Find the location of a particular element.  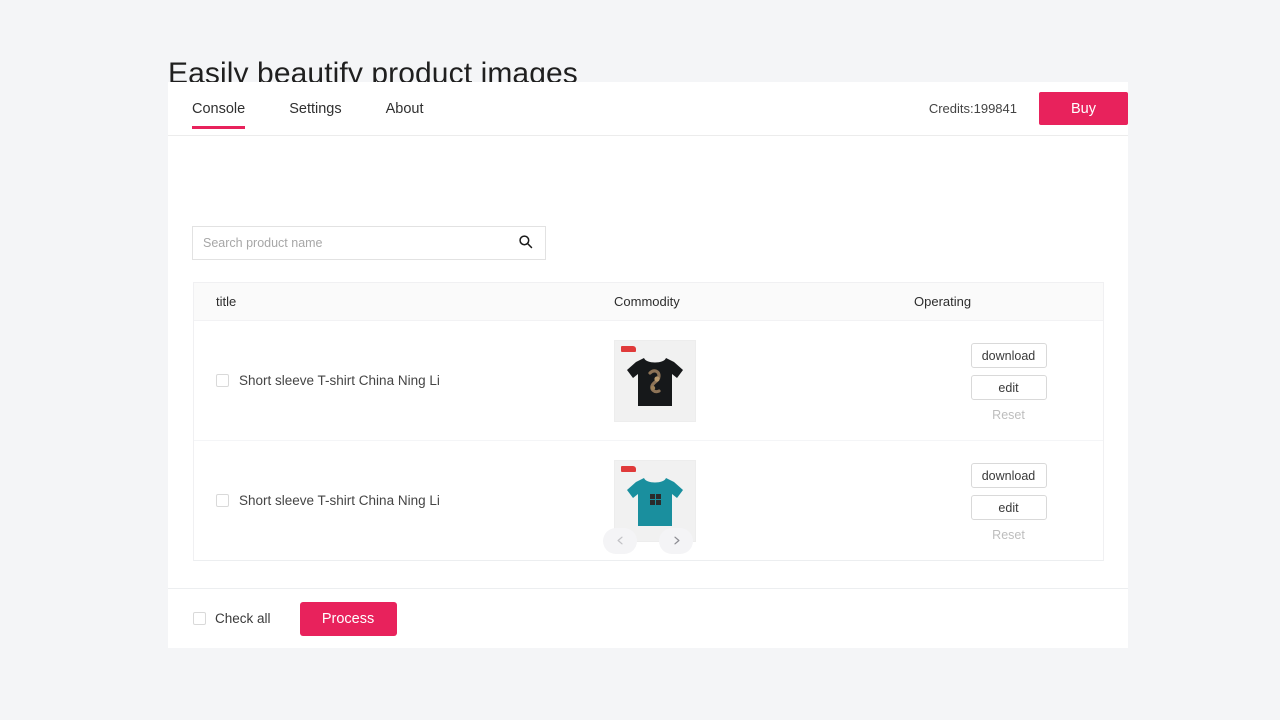

chevron-right-icon is located at coordinates (676, 541).